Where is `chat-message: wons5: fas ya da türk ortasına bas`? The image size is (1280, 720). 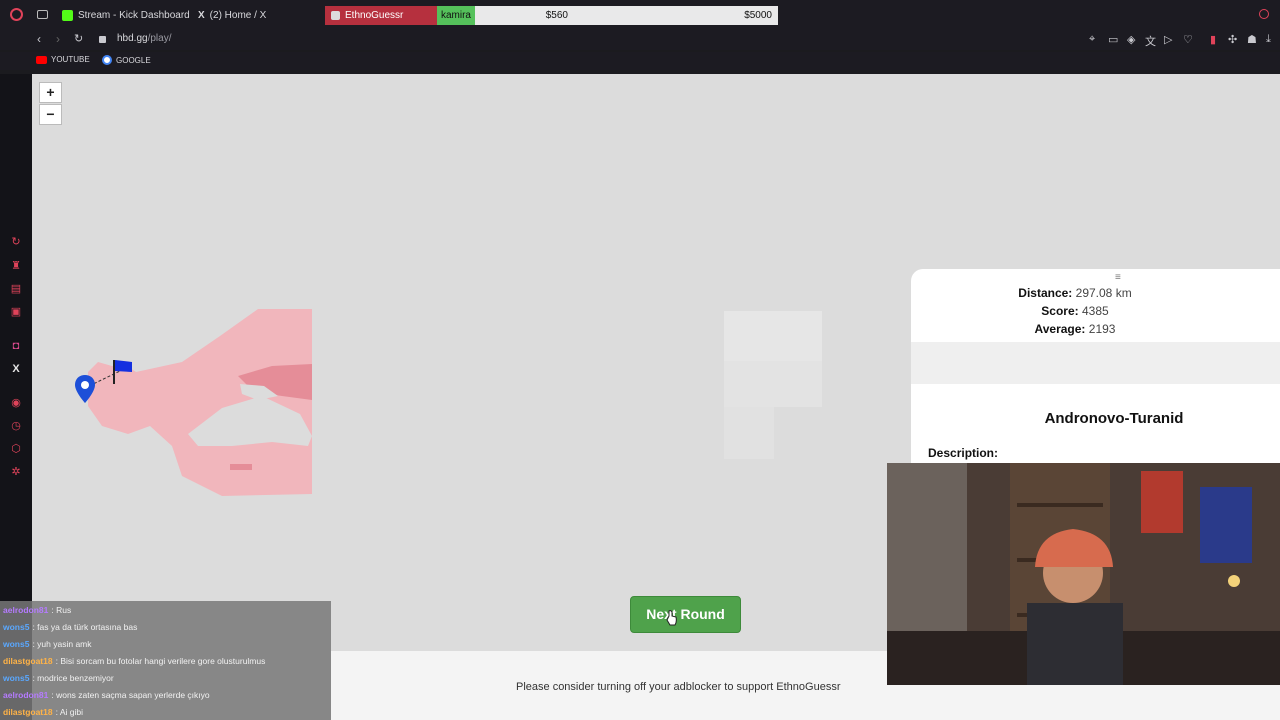 chat-message: wons5: fas ya da türk ortasına bas is located at coordinates (165, 626).